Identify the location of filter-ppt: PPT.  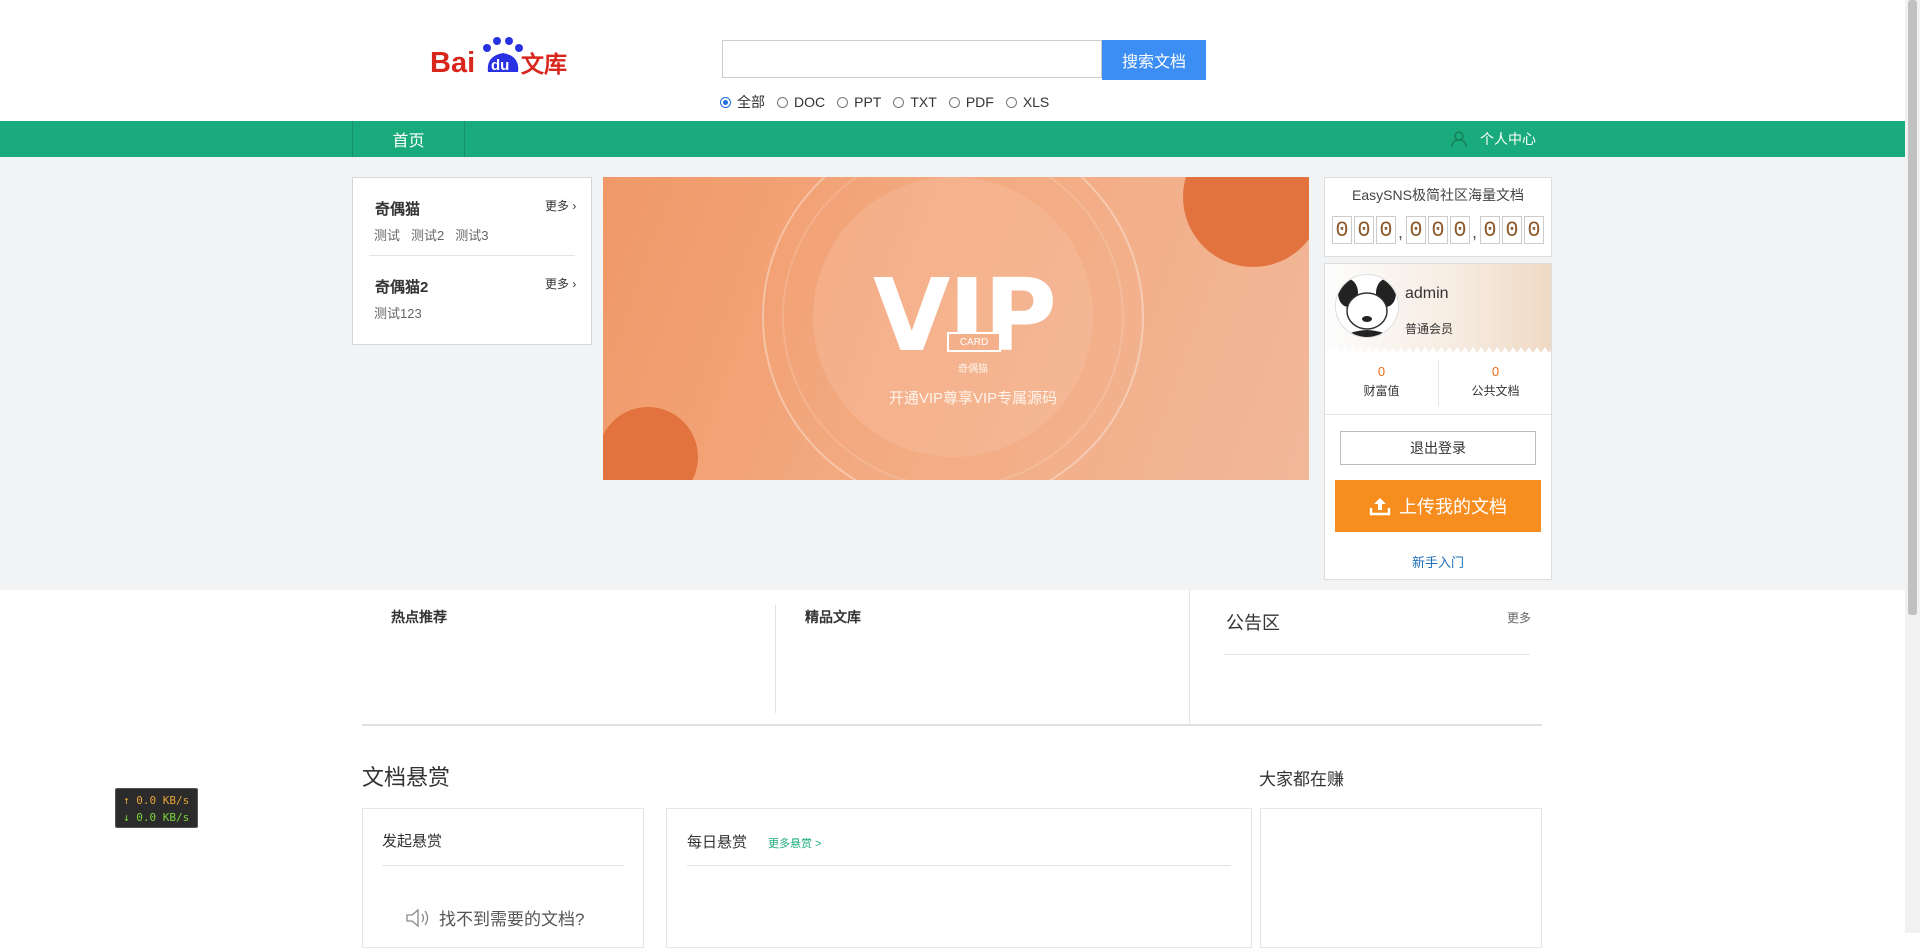
(859, 102).